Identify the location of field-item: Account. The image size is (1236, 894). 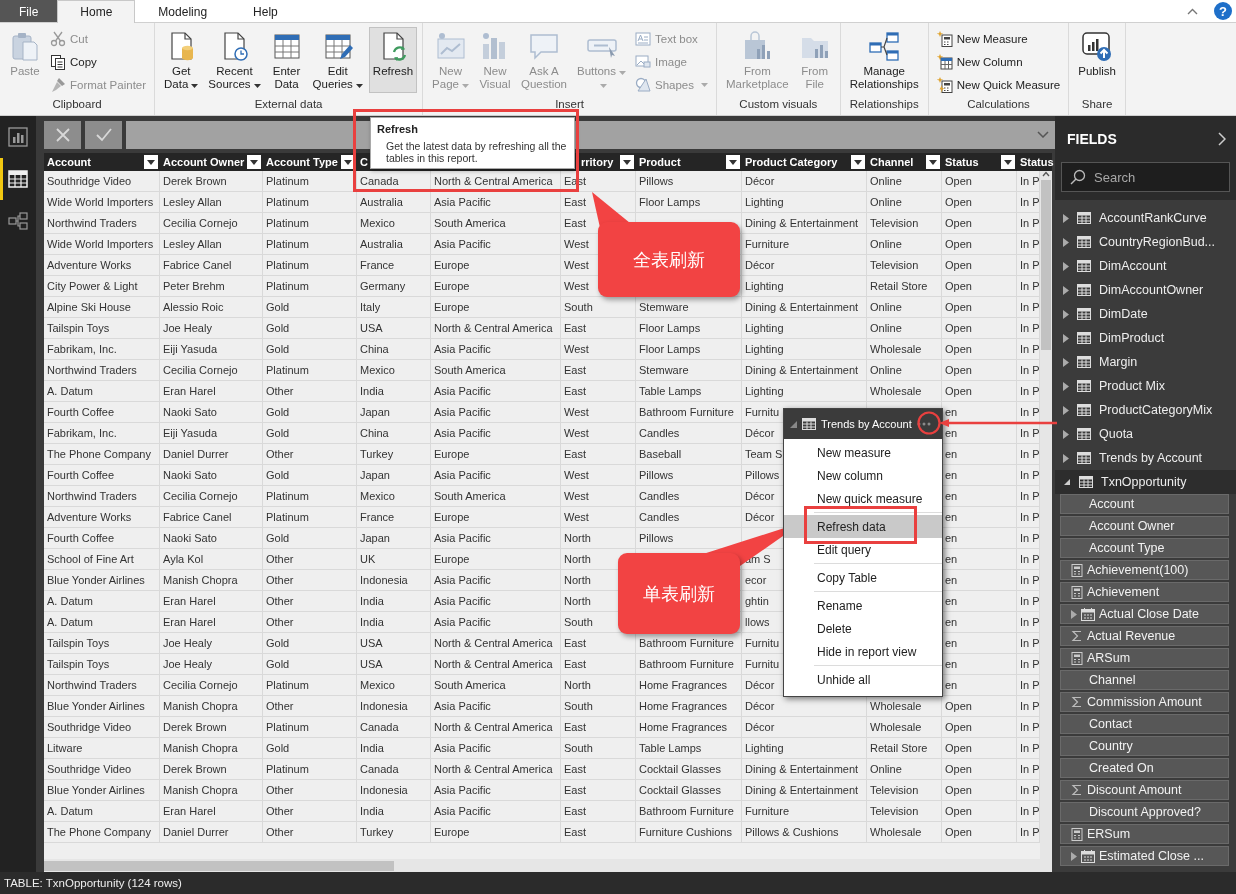
(1144, 504).